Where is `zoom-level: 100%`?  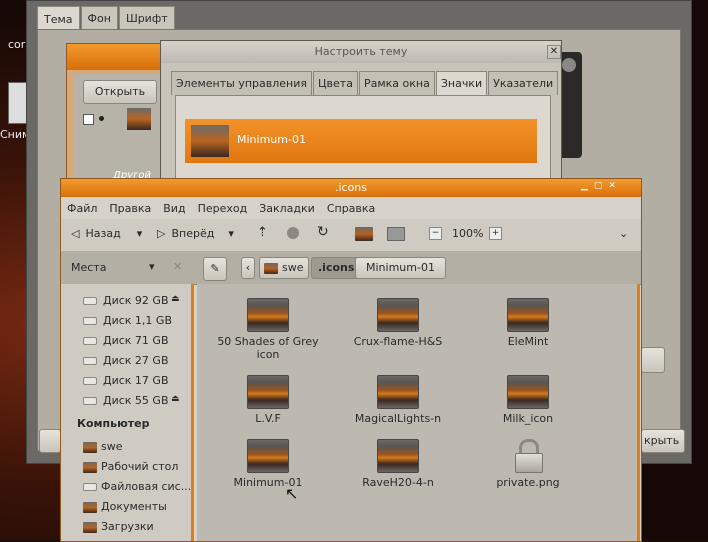 zoom-level: 100% is located at coordinates (468, 233).